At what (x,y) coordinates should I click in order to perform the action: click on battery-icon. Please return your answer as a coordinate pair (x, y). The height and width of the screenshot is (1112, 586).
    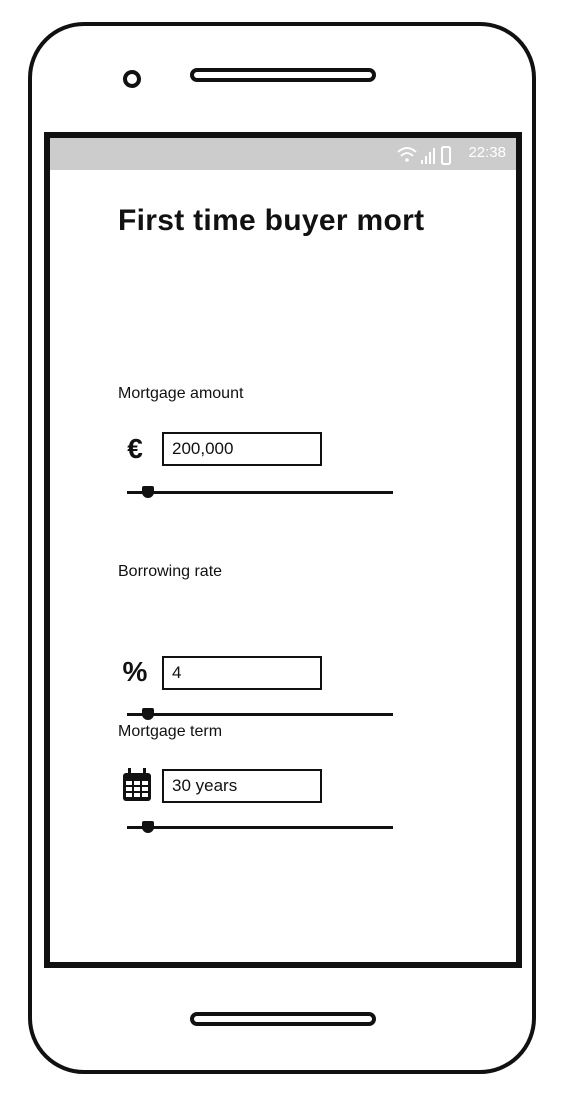
    Looking at the image, I should click on (446, 155).